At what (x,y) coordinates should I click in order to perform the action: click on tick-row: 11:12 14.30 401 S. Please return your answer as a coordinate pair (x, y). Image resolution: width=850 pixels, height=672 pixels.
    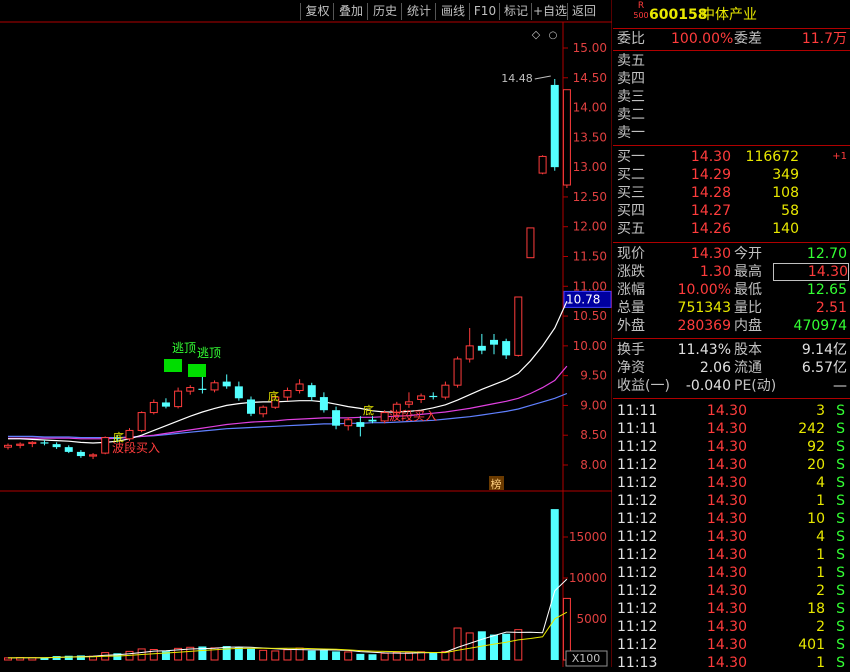
    Looking at the image, I should click on (731, 645).